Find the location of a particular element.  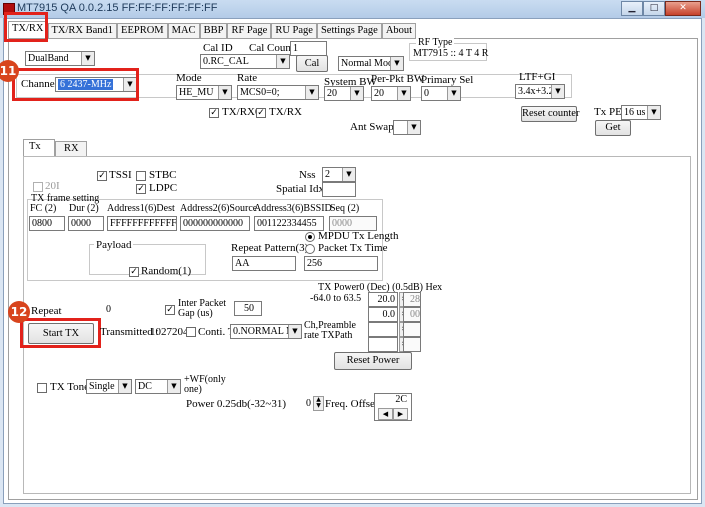

tab-rx: RX is located at coordinates (71, 148).